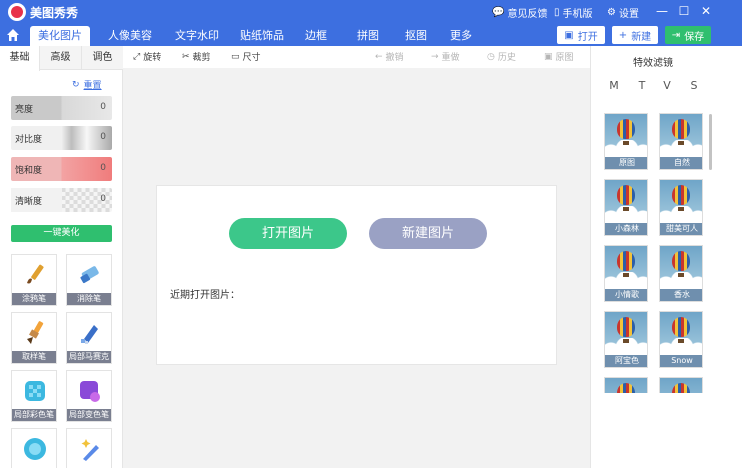  Describe the element at coordinates (35, 274) in the screenshot. I see `brush-icon` at that location.